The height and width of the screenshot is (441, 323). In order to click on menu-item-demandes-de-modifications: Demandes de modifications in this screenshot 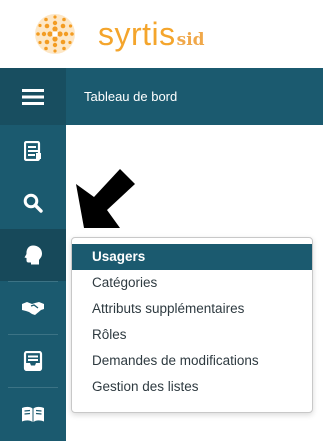, I will do `click(192, 361)`.